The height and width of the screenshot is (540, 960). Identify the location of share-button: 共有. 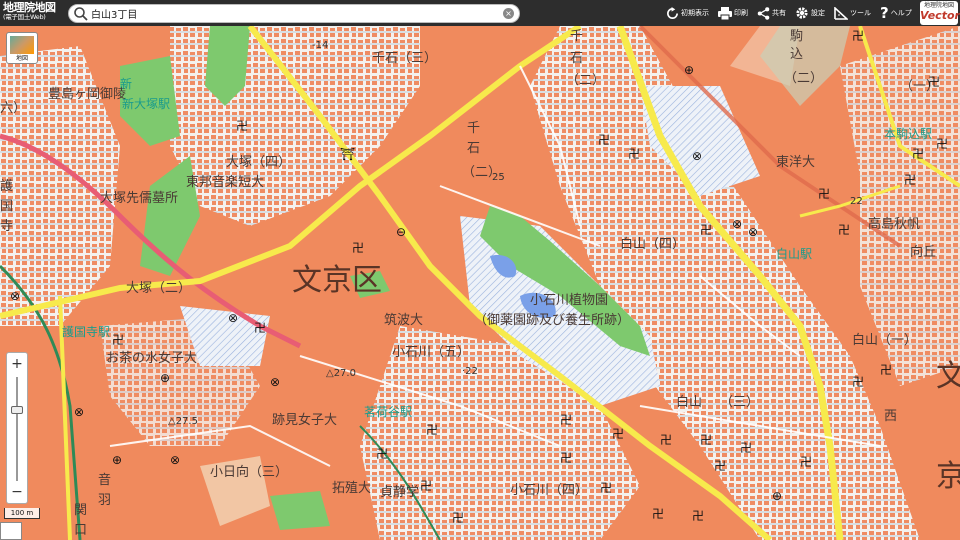
(771, 13).